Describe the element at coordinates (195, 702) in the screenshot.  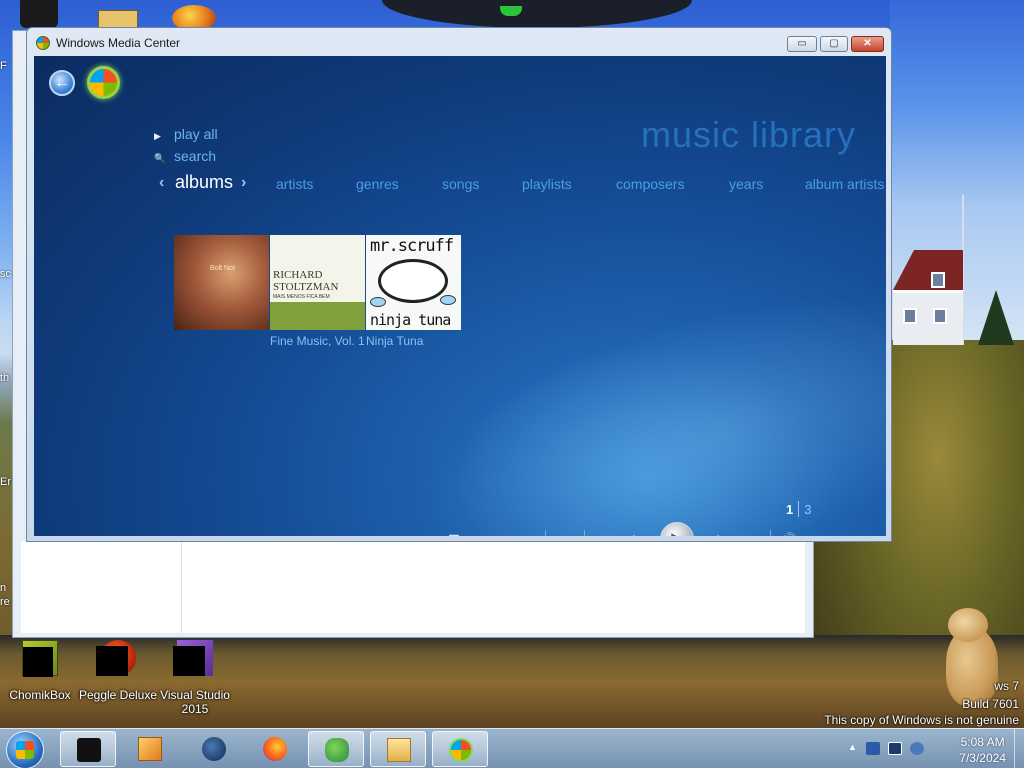
I see `desktop-icon-label: Visual Studio 2015` at that location.